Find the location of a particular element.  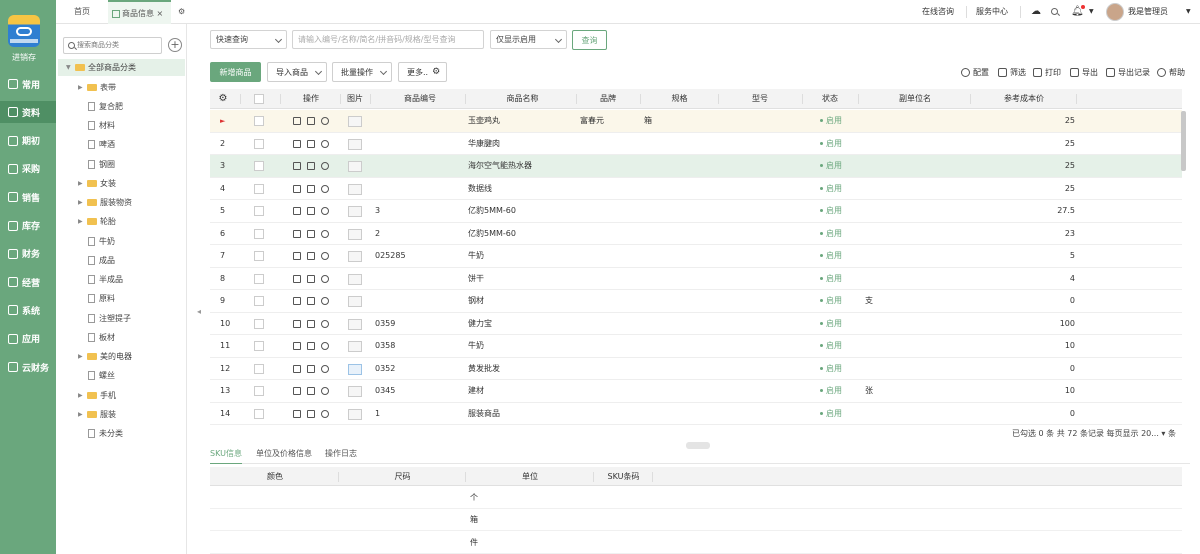

cloud-icon: ☁ is located at coordinates (1036, 12).